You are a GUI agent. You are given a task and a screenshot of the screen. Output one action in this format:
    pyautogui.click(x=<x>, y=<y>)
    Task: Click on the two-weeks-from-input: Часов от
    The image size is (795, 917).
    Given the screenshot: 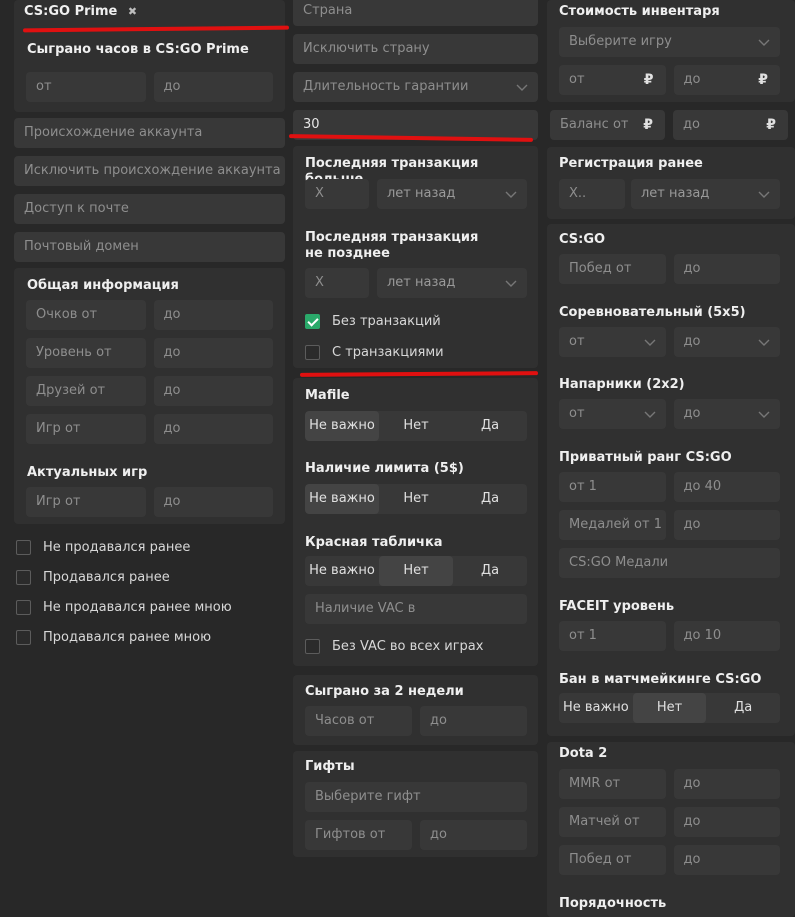 What is the action you would take?
    pyautogui.click(x=358, y=721)
    